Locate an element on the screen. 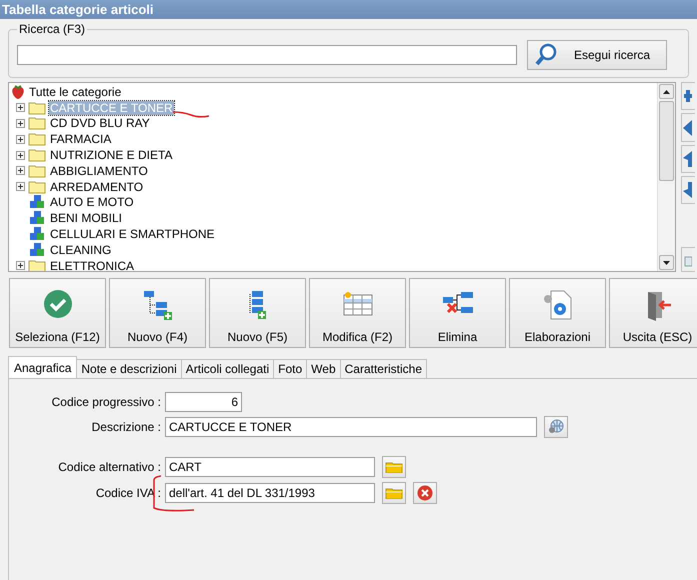 This screenshot has height=580, width=697. close-icon is located at coordinates (425, 493).